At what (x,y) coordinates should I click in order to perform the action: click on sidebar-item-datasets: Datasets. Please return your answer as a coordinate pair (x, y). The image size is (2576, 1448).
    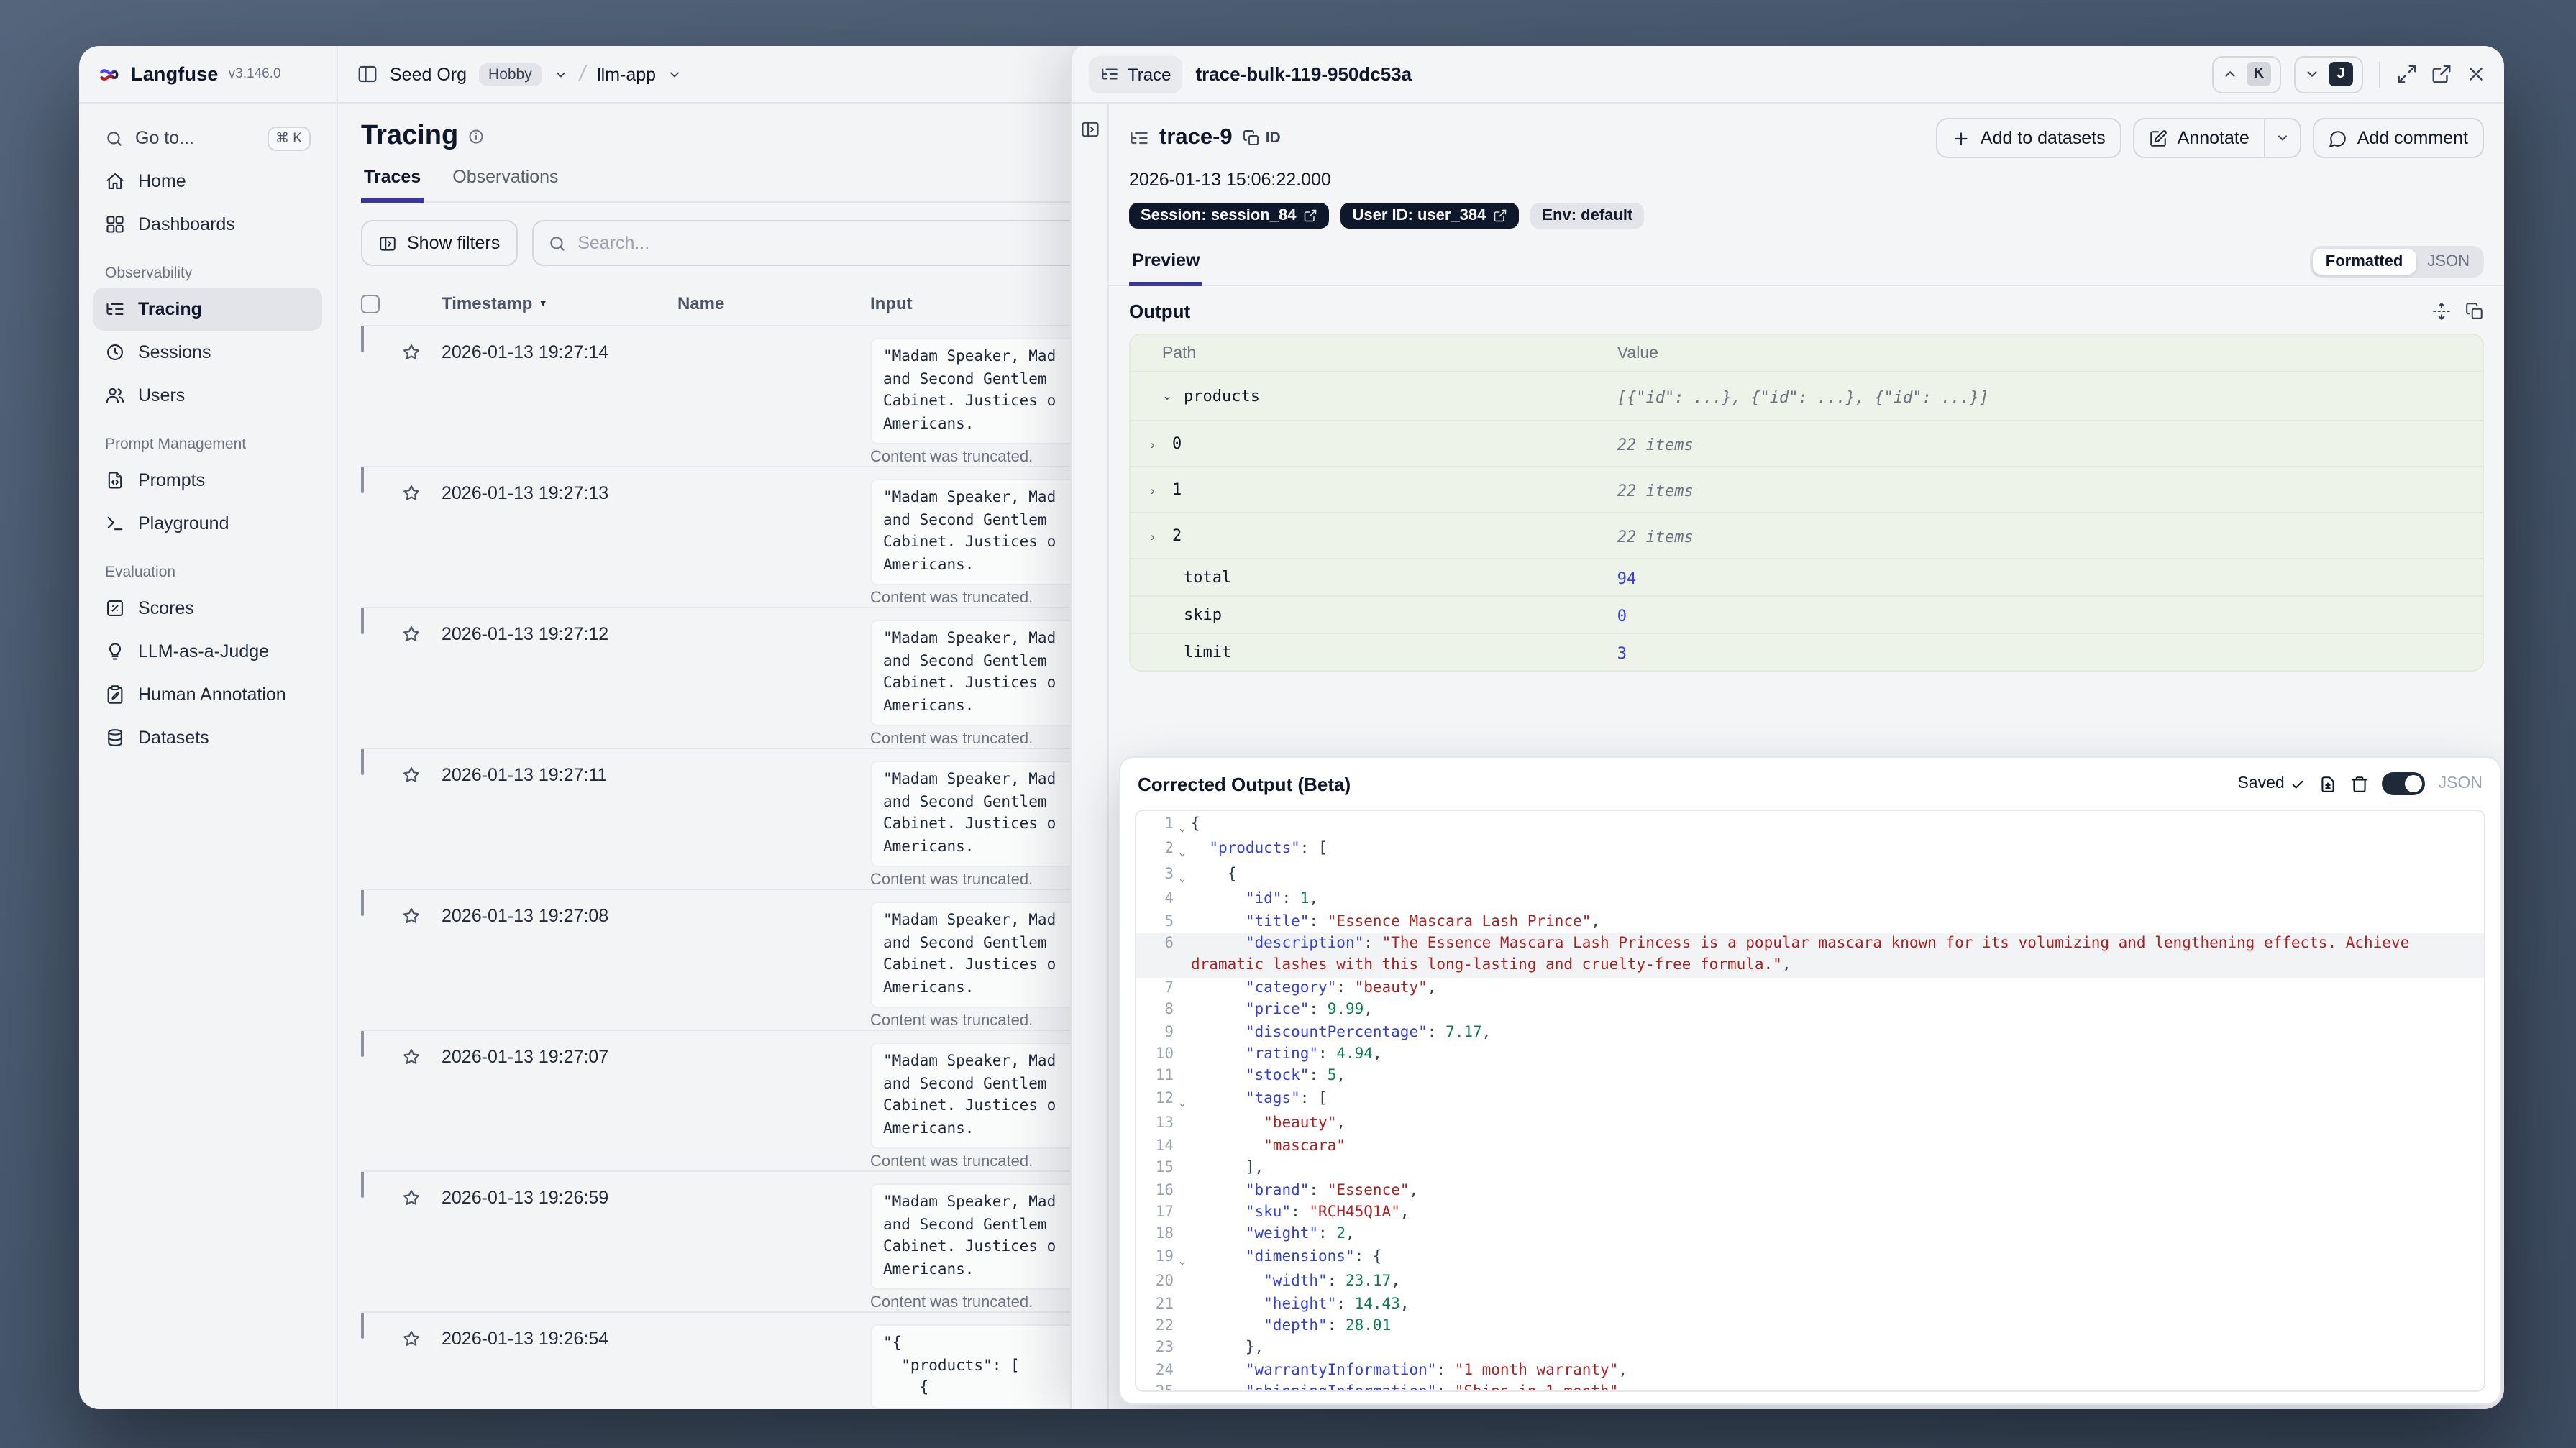
    Looking at the image, I should click on (208, 737).